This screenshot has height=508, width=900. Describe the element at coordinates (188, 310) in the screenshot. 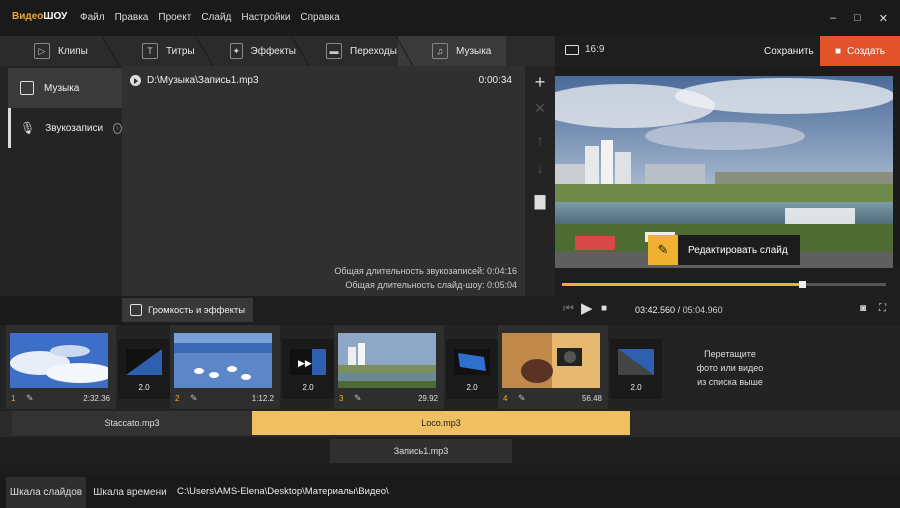

I see `volume-effects-button: Громкость и эффекты` at that location.